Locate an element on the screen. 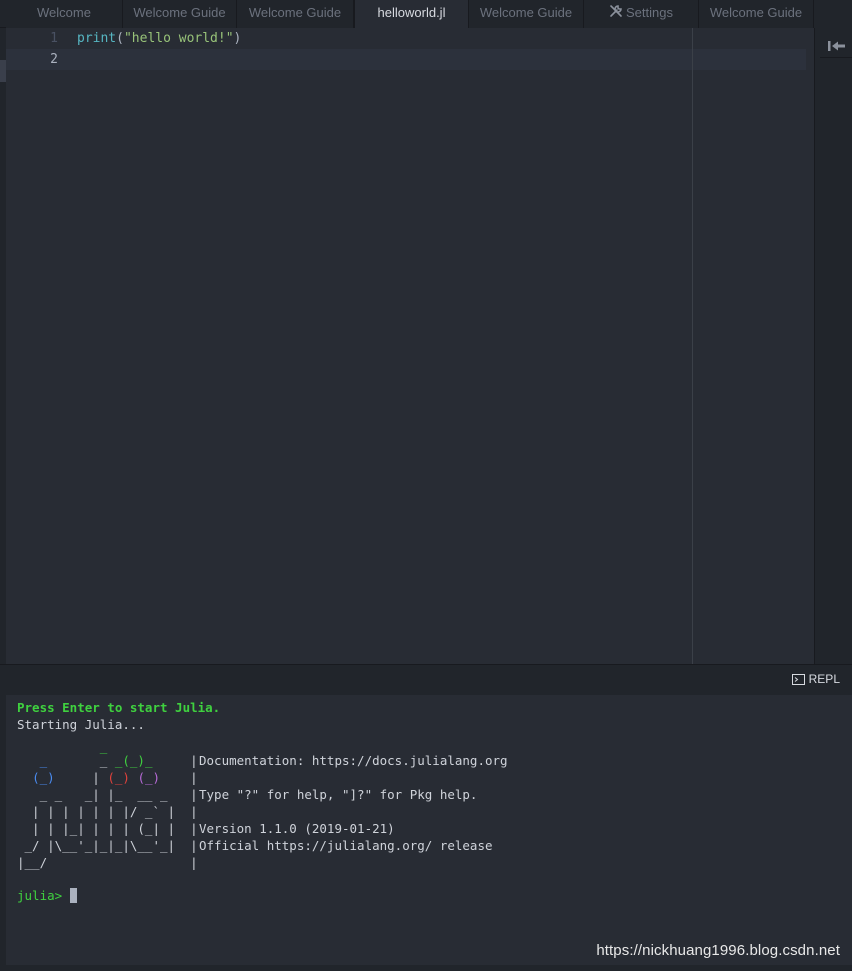 The height and width of the screenshot is (971, 852). collapse-dock-icon is located at coordinates (836, 46).